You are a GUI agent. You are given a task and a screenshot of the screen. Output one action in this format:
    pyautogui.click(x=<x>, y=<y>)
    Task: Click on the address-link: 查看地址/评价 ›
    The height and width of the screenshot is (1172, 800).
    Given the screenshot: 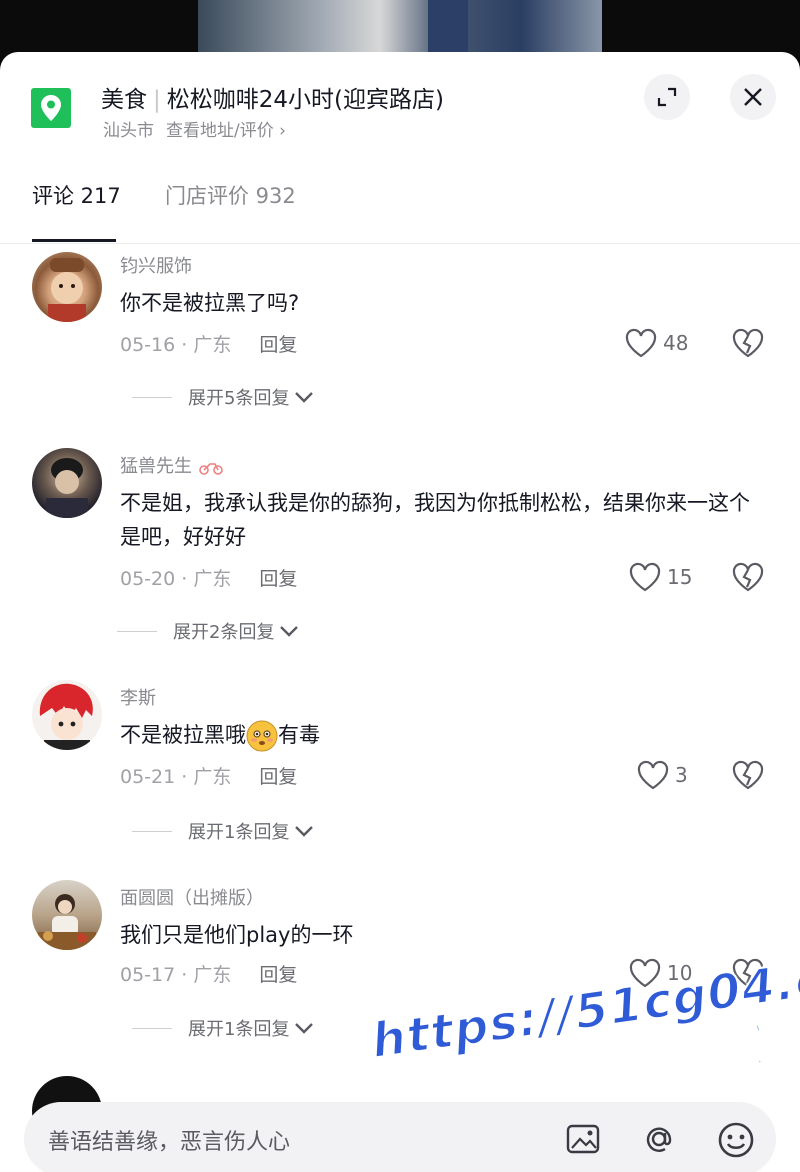 What is the action you would take?
    pyautogui.click(x=226, y=131)
    